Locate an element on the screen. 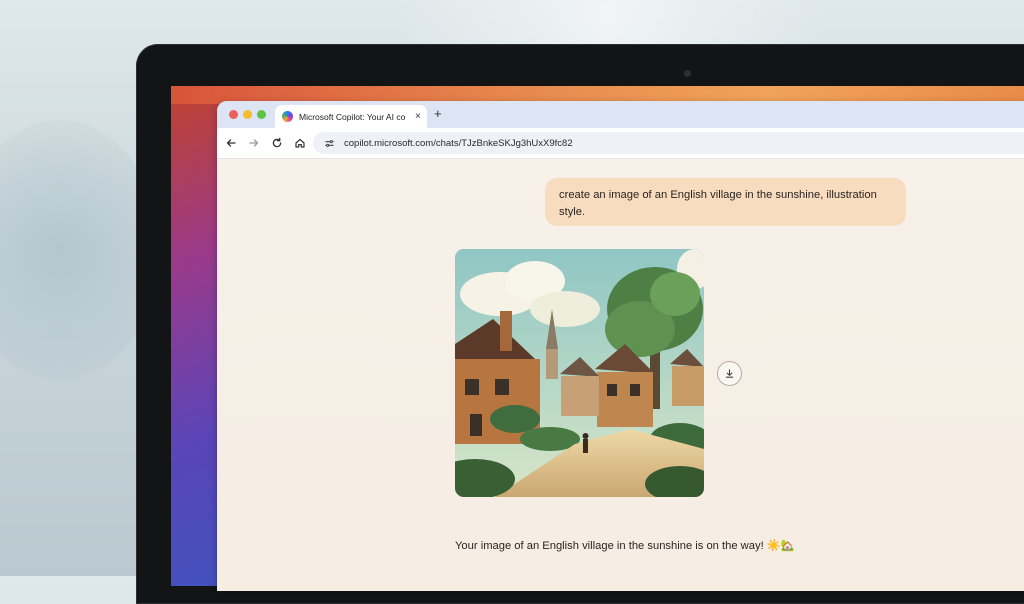 This screenshot has width=1024, height=604. tab-bar: Microsoft Copilot: Your AI co × + is located at coordinates (620, 114).